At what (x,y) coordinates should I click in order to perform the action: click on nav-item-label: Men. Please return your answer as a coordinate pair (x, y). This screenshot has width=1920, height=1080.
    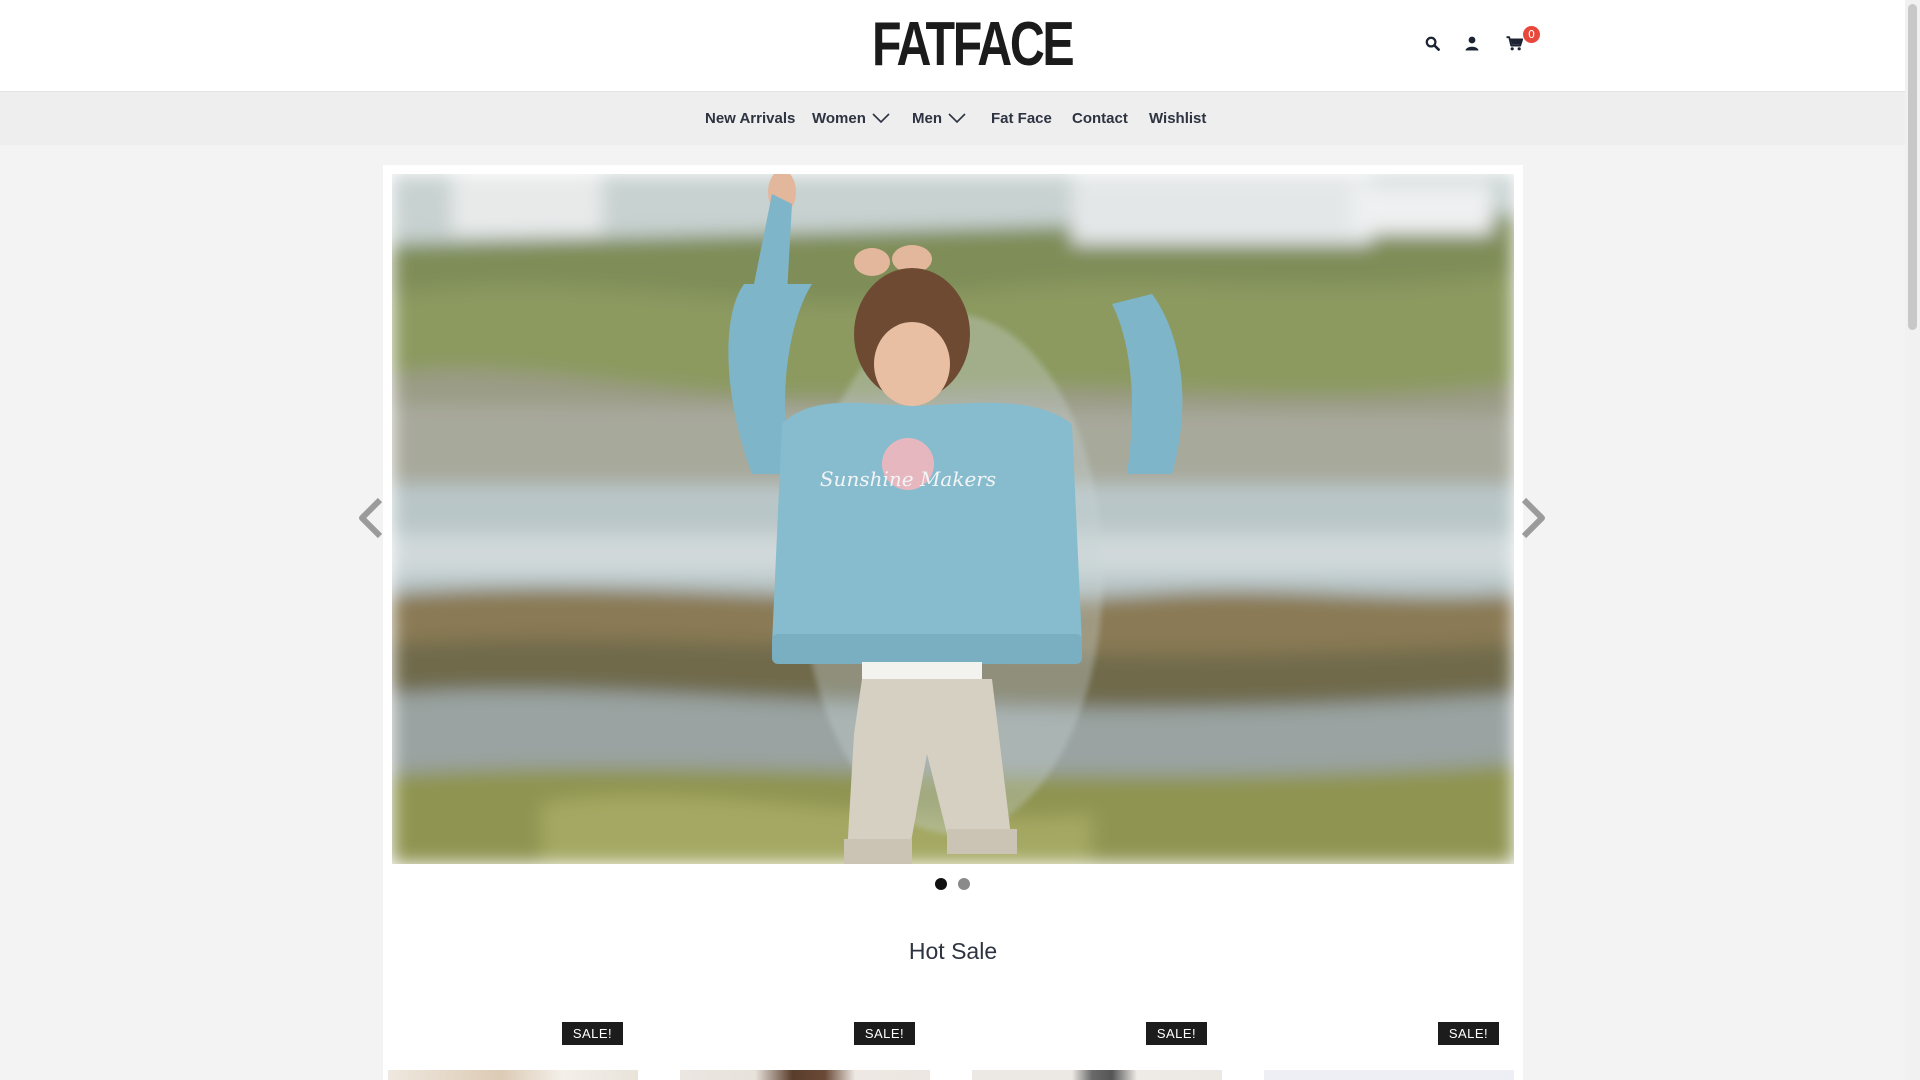
    Looking at the image, I should click on (927, 118).